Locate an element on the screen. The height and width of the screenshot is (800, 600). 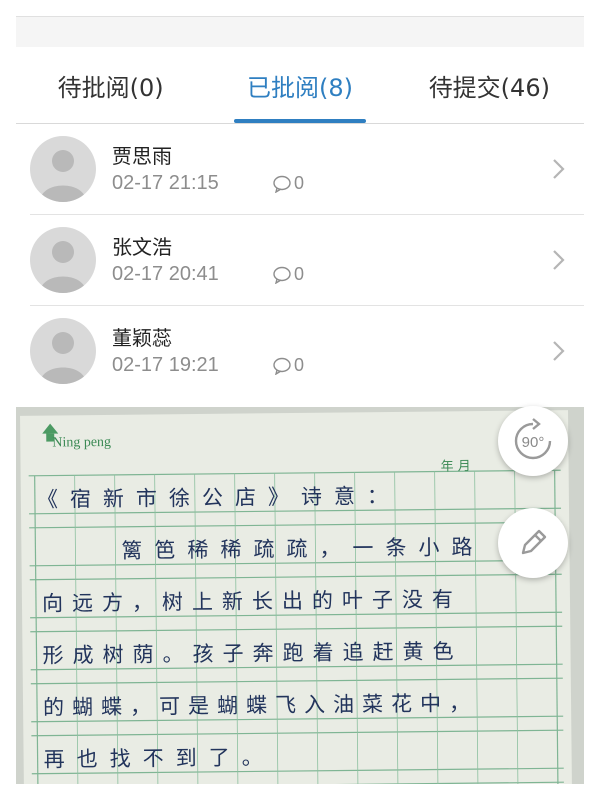
list-item: 董颖蕊 02-17 19:21 0 is located at coordinates (307, 351).